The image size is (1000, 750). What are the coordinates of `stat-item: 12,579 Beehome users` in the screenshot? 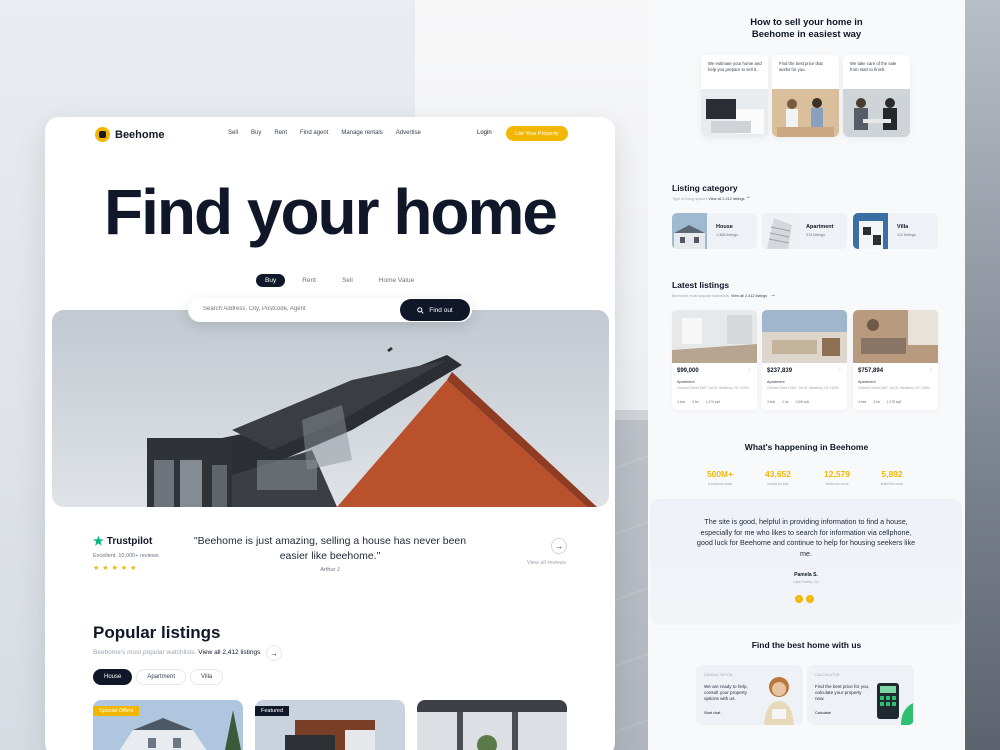 It's located at (837, 477).